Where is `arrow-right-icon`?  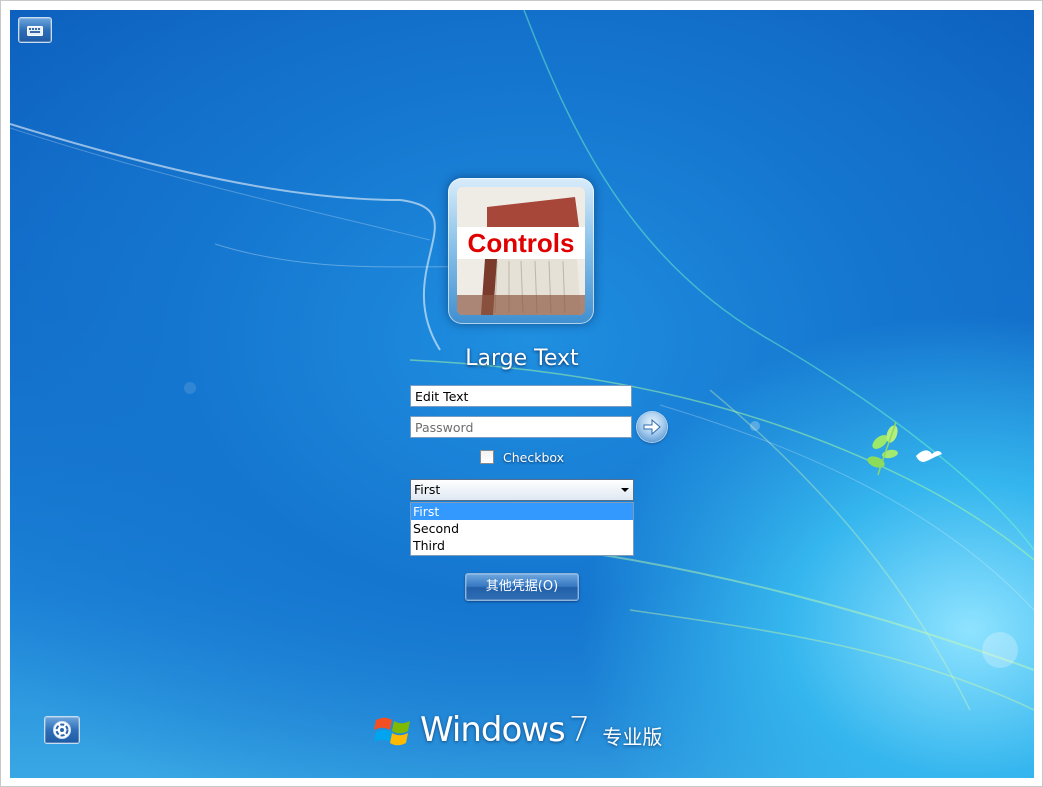
arrow-right-icon is located at coordinates (652, 427).